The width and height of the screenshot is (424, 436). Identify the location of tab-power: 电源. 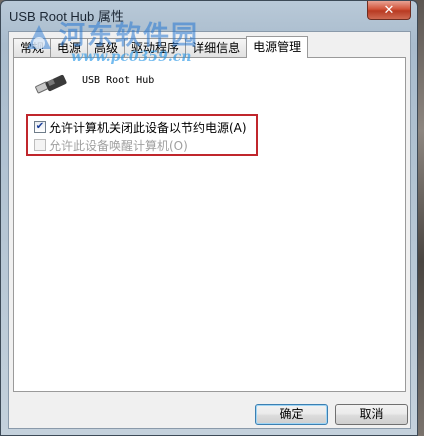
(69, 48).